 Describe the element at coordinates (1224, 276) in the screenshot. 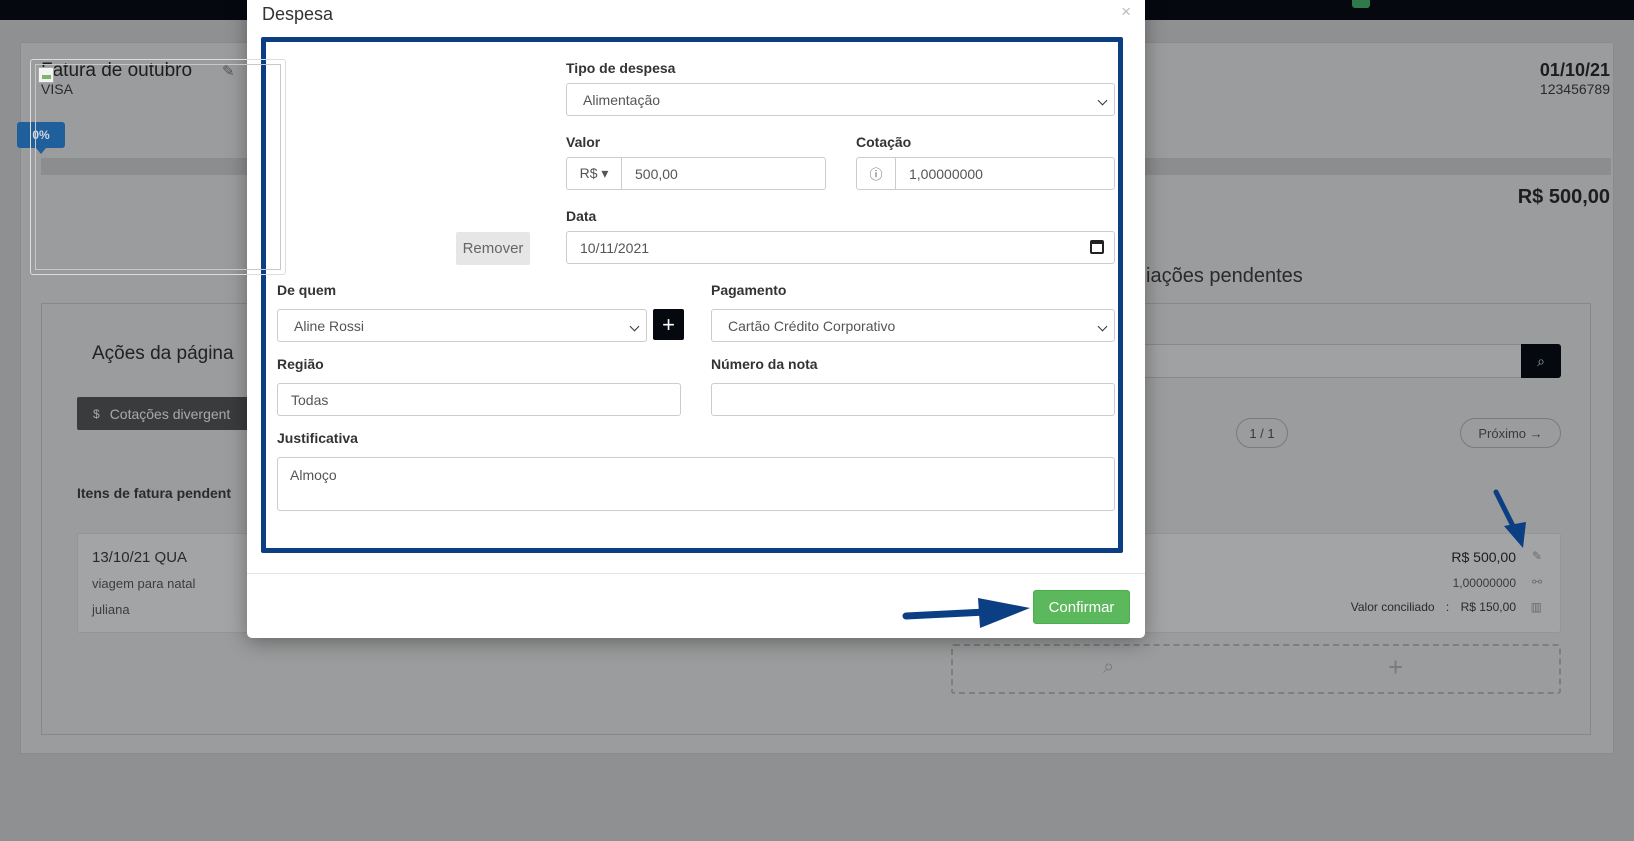

I see `conciliation-title: iações pendentes` at that location.